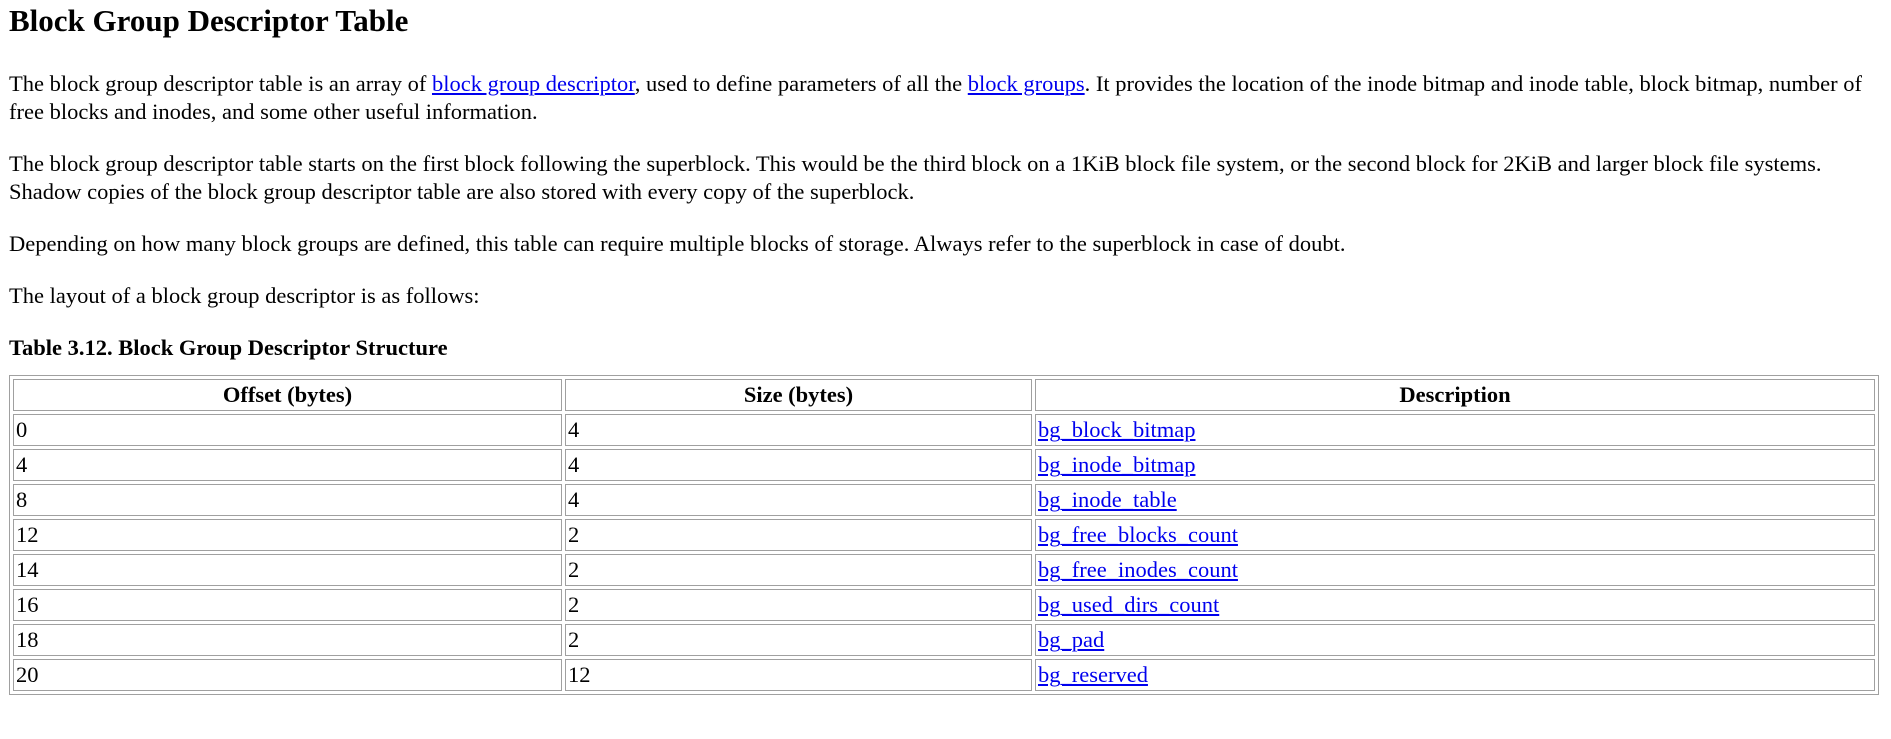  What do you see at coordinates (1071, 639) in the screenshot?
I see `field-link: bg_pad` at bounding box center [1071, 639].